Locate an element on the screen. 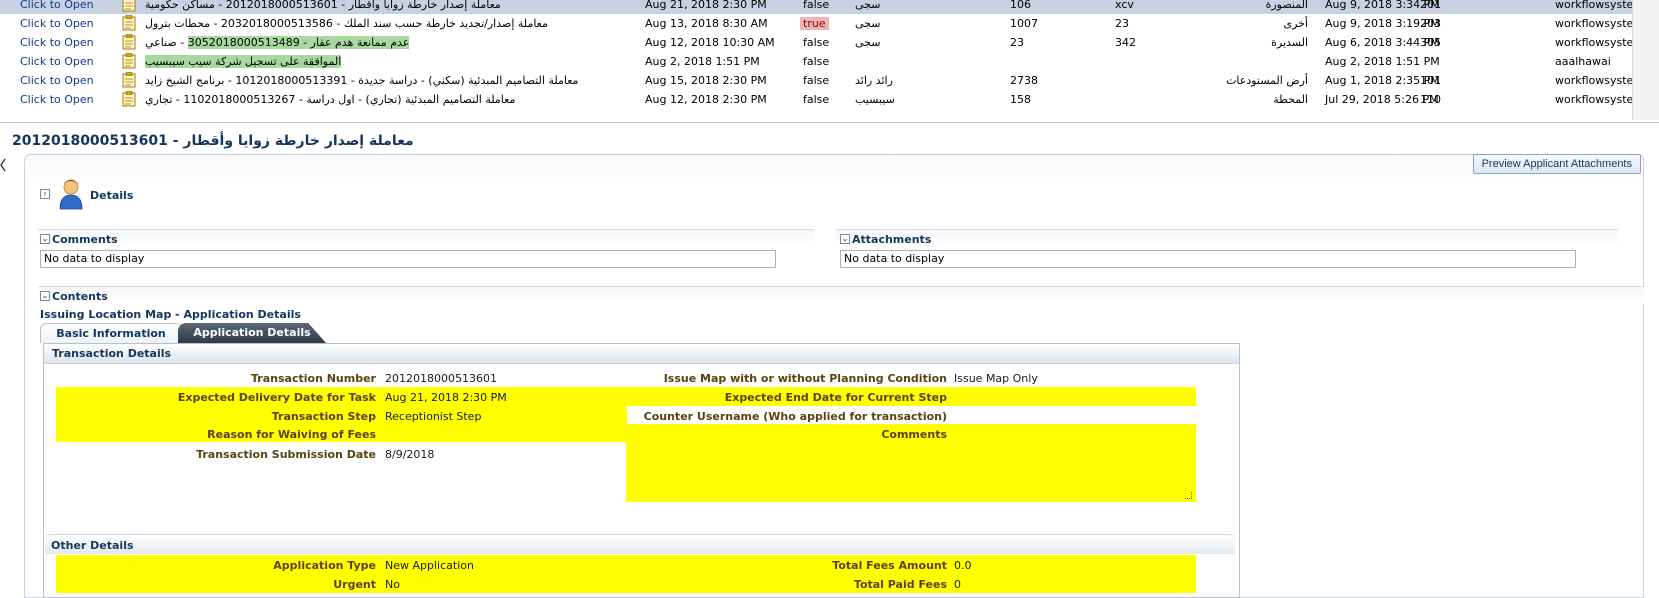  comments-collapse-toggle: ⌄ is located at coordinates (45, 239).